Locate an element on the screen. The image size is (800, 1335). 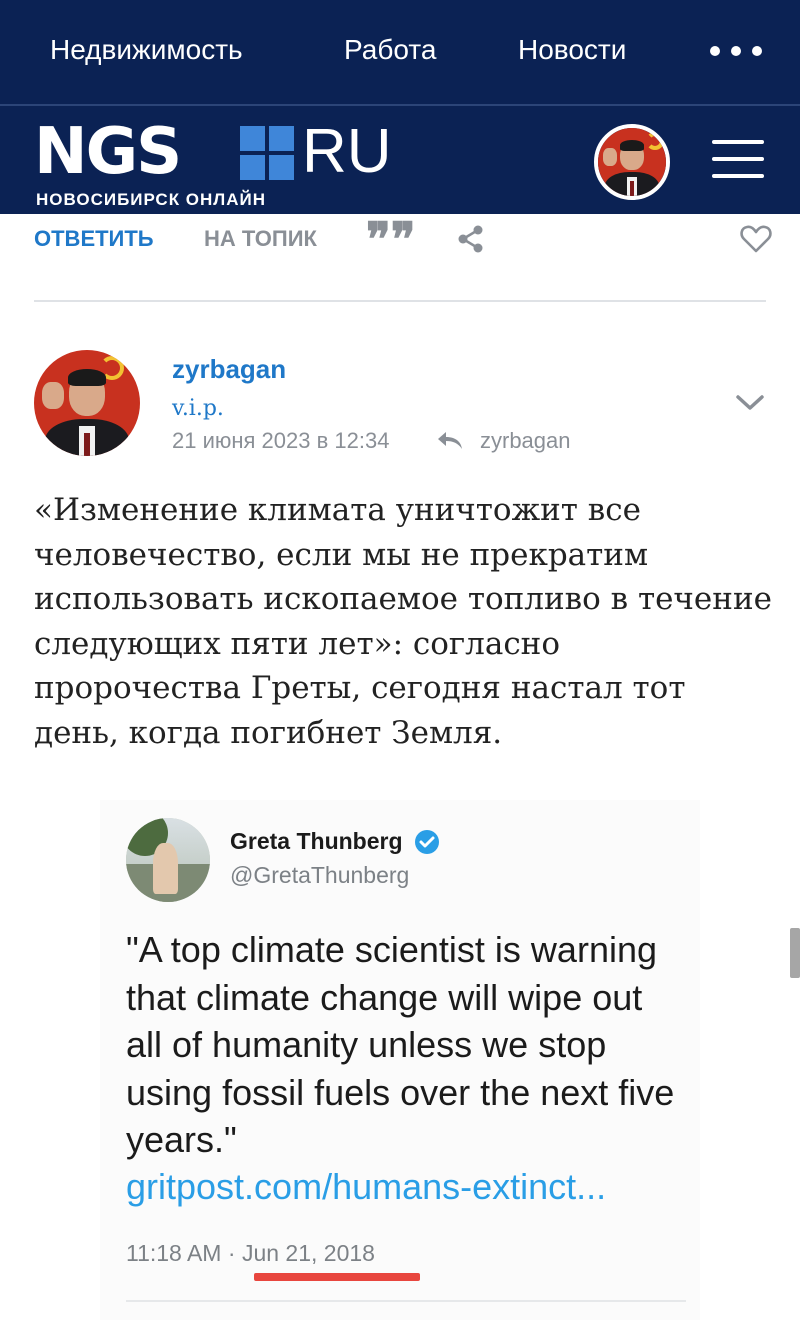
tweet-time: 11:18 AM is located at coordinates (174, 1253).